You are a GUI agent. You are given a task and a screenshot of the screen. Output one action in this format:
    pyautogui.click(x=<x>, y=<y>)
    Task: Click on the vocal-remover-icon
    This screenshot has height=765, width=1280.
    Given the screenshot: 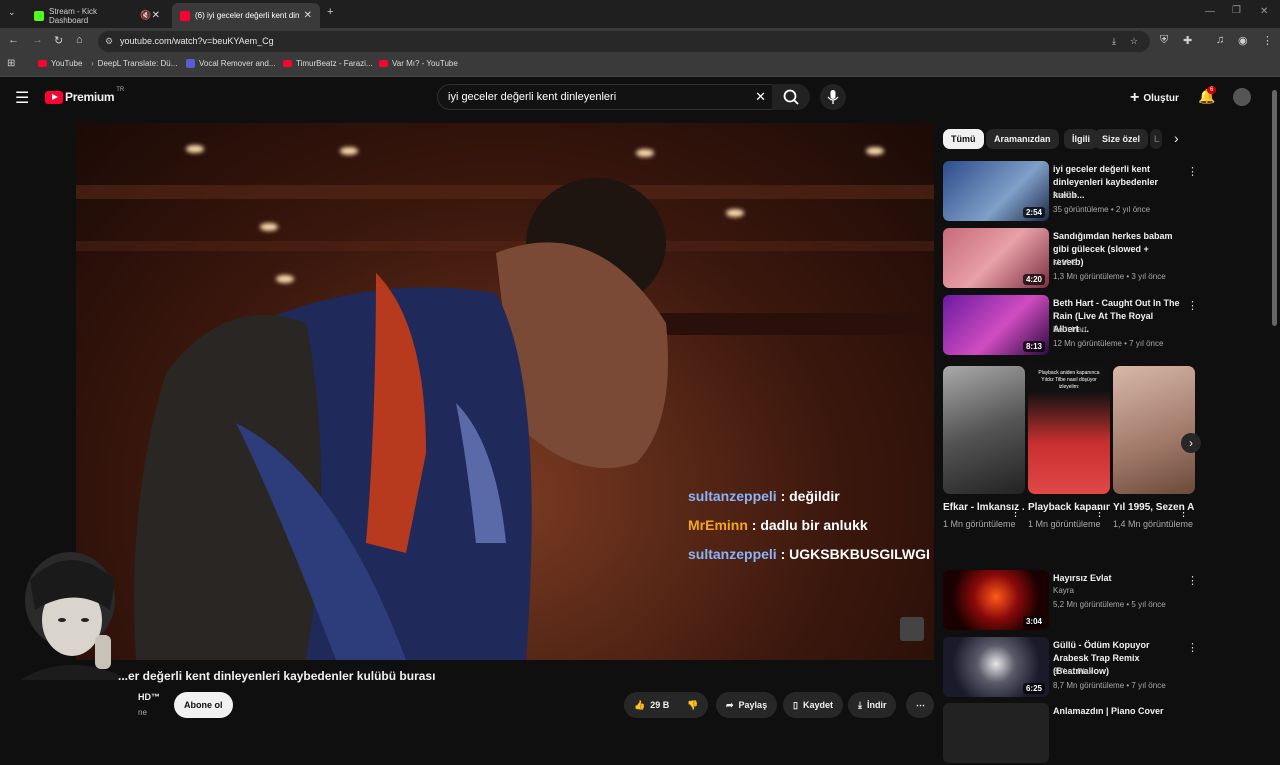 What is the action you would take?
    pyautogui.click(x=190, y=63)
    